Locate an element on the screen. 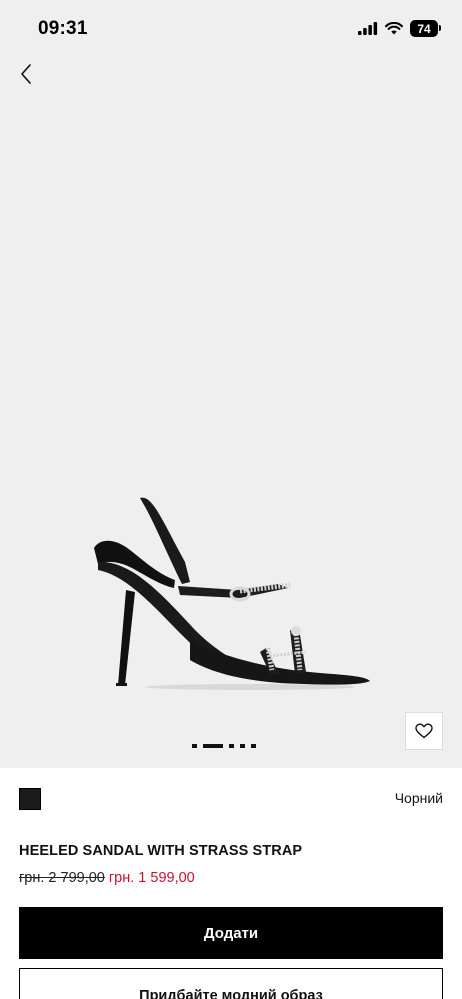 This screenshot has width=462, height=999. back-button is located at coordinates (26, 74).